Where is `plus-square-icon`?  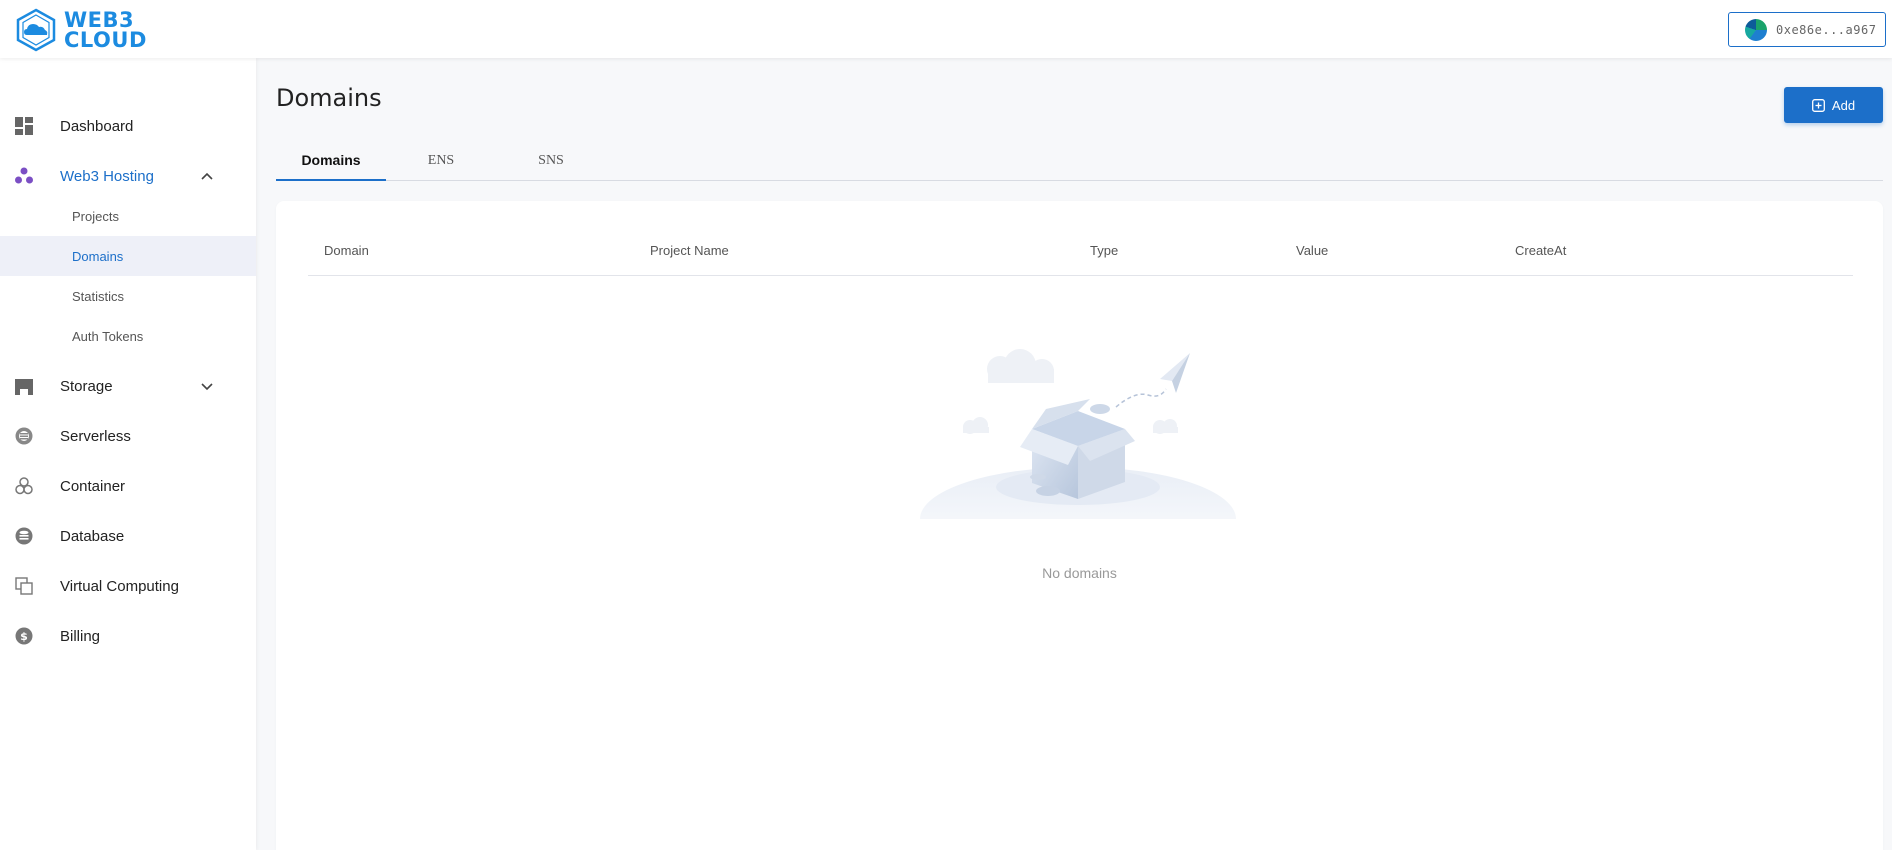 plus-square-icon is located at coordinates (1818, 105).